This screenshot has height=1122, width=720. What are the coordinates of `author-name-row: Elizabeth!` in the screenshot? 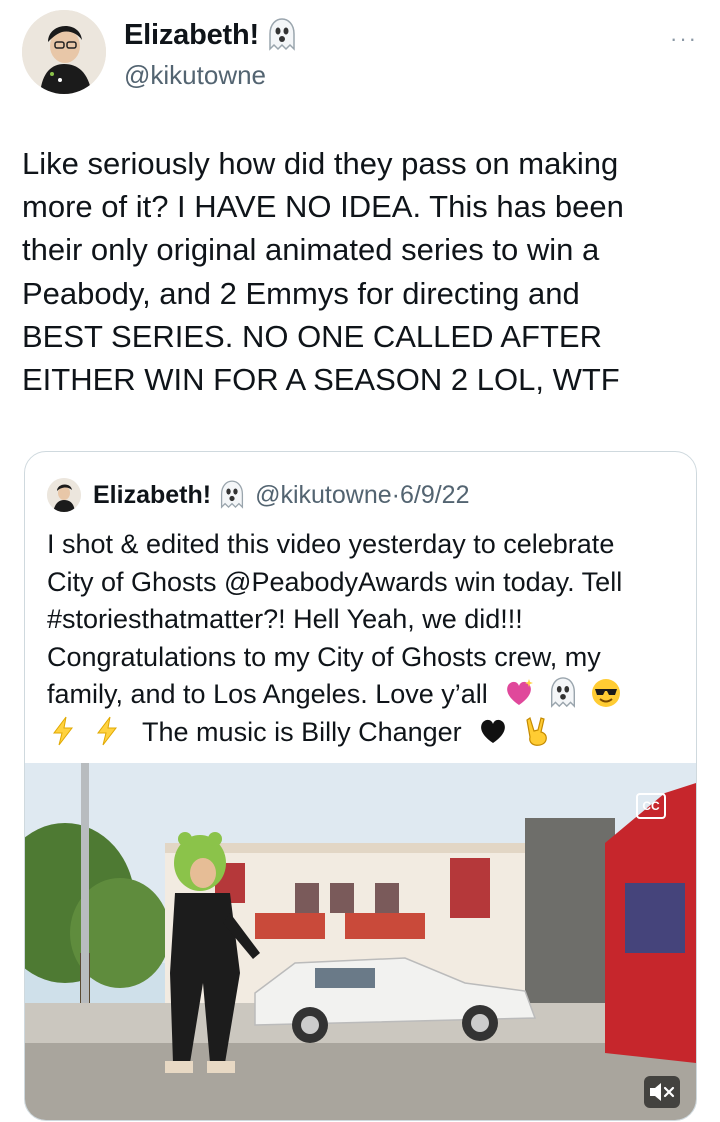 It's located at (210, 35).